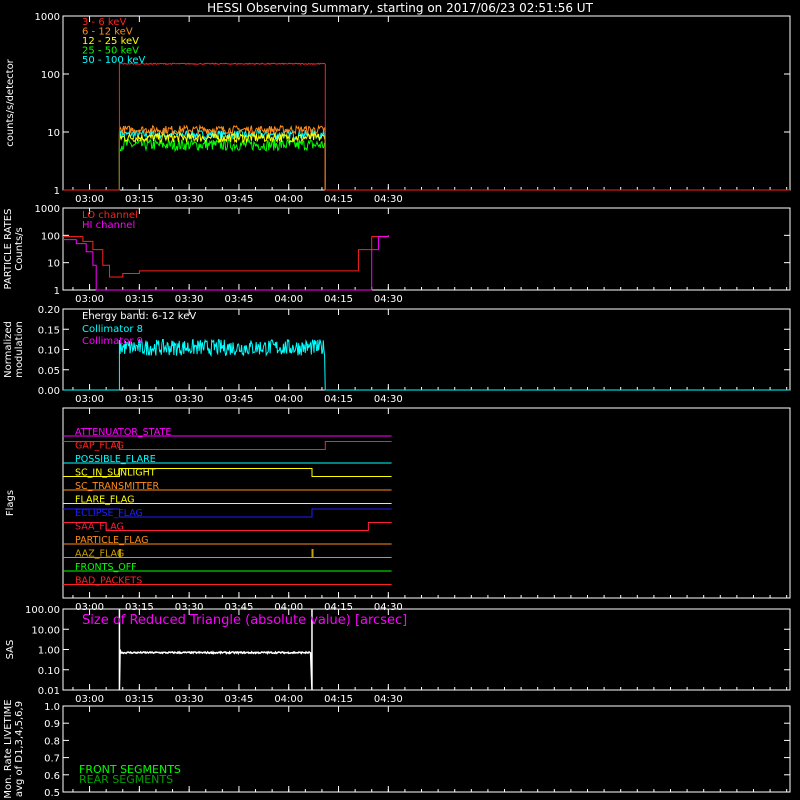  What do you see at coordinates (19, 249) in the screenshot?
I see `y-axis-label: Counts/s` at bounding box center [19, 249].